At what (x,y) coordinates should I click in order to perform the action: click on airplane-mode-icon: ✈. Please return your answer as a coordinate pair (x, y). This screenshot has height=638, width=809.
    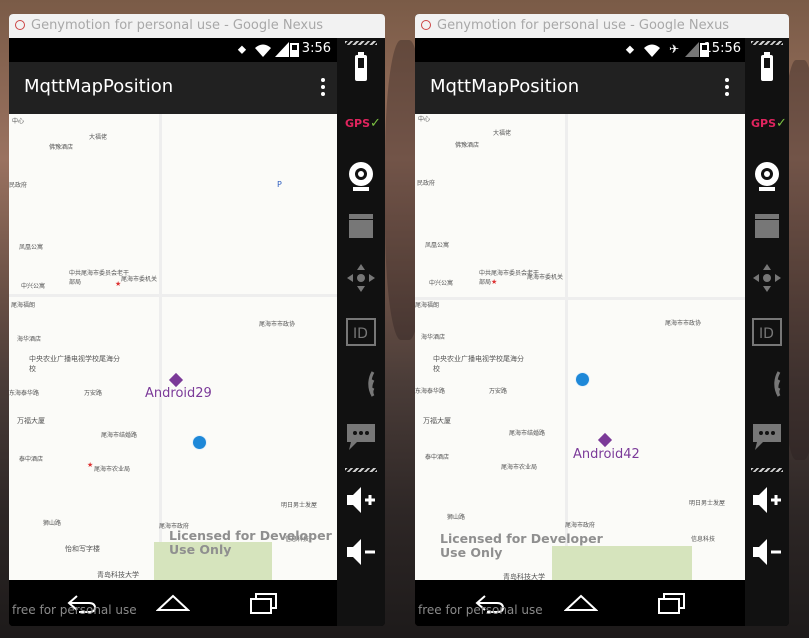
    Looking at the image, I should click on (674, 49).